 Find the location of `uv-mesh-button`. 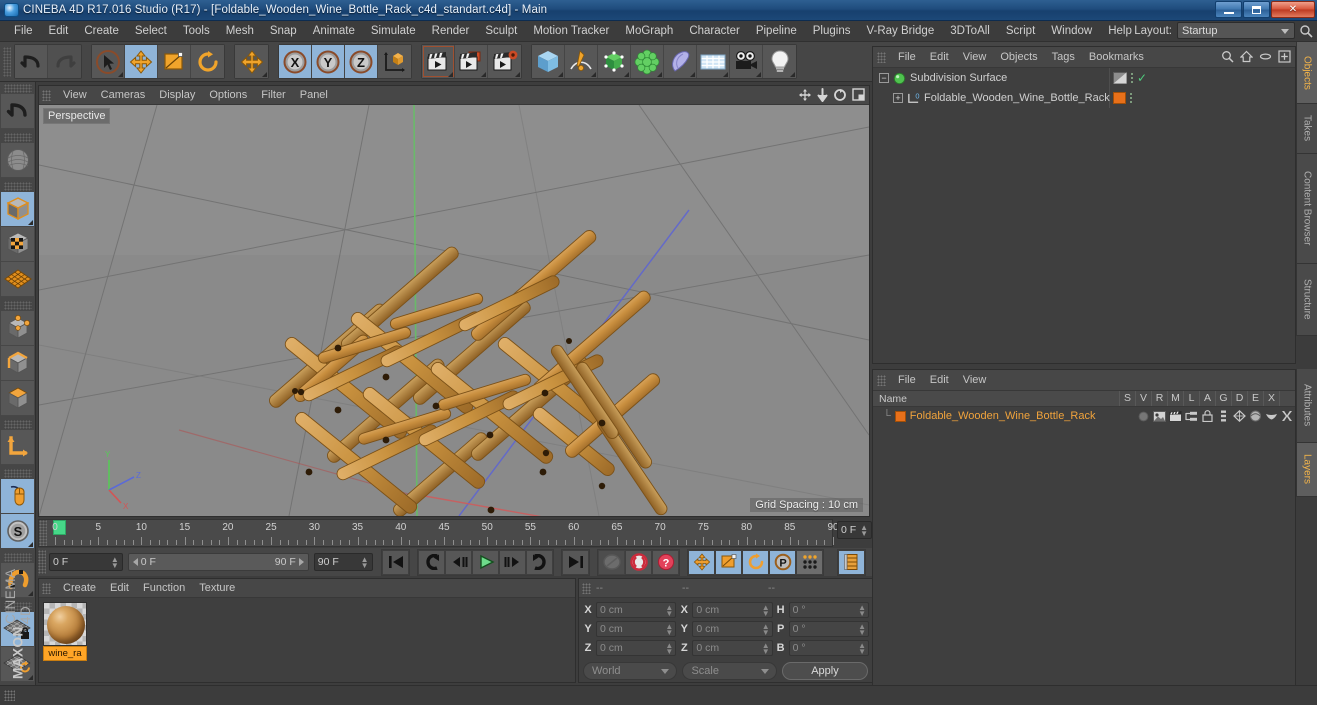

uv-mesh-button is located at coordinates (17, 279).